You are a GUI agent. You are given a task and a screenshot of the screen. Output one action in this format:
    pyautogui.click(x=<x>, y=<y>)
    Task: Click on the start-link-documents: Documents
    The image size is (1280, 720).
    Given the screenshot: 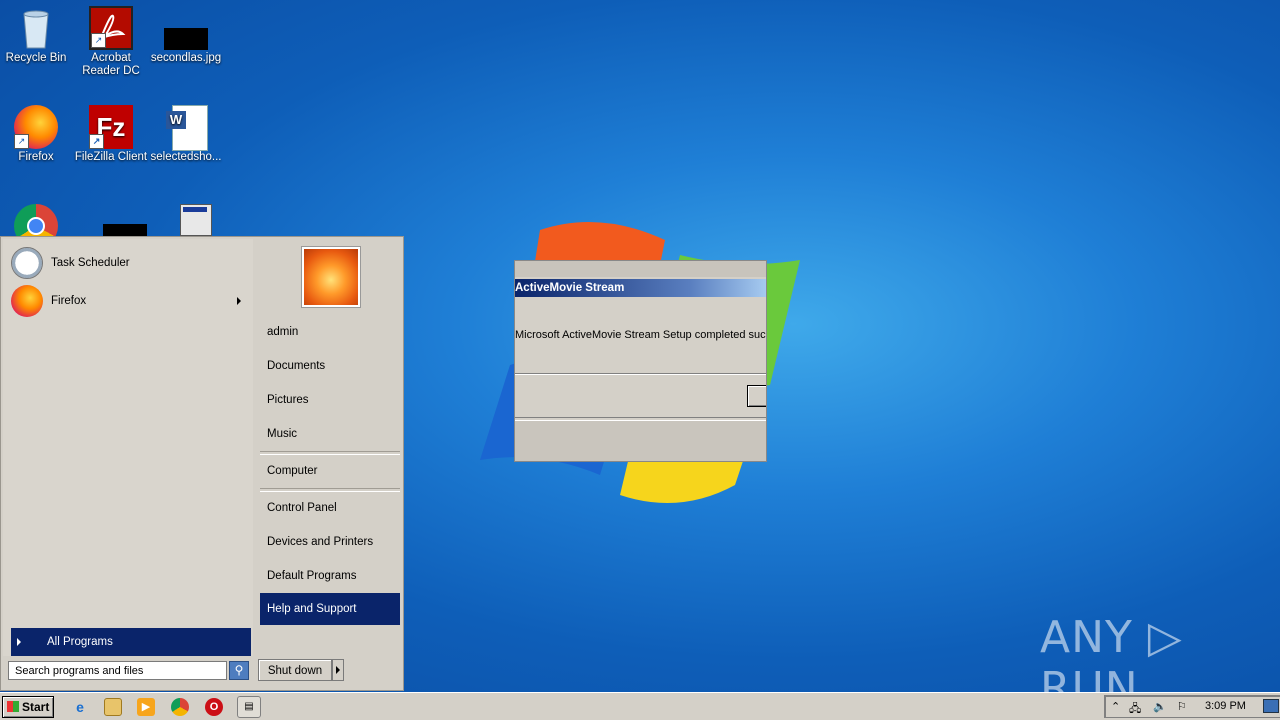 What is the action you would take?
    pyautogui.click(x=330, y=366)
    